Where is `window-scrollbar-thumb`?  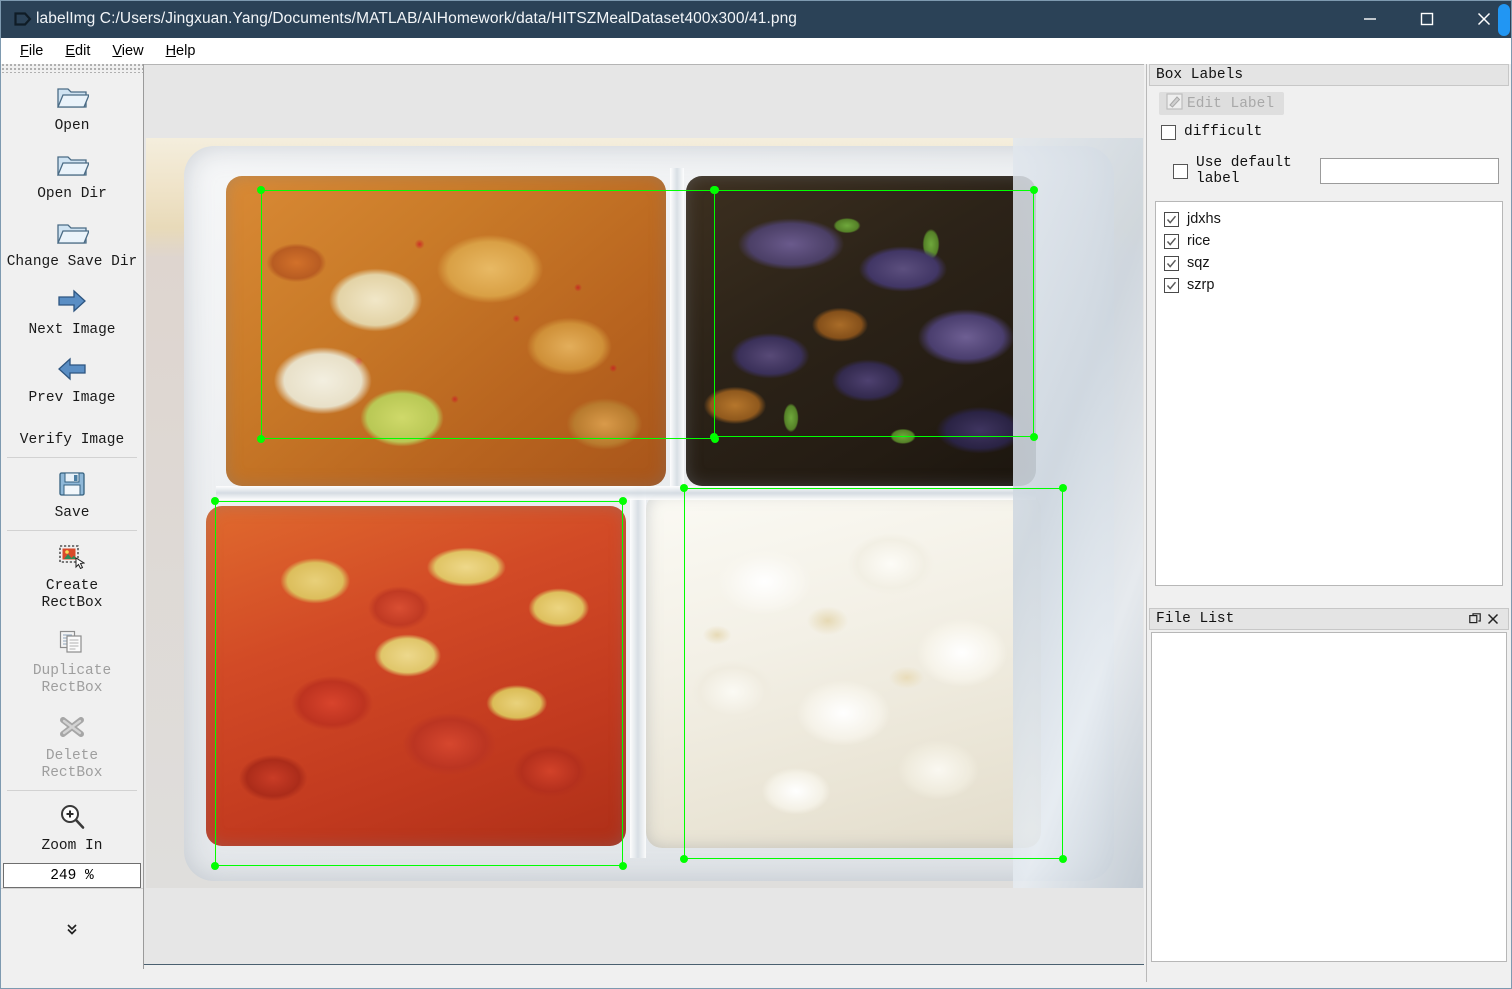 window-scrollbar-thumb is located at coordinates (1504, 20).